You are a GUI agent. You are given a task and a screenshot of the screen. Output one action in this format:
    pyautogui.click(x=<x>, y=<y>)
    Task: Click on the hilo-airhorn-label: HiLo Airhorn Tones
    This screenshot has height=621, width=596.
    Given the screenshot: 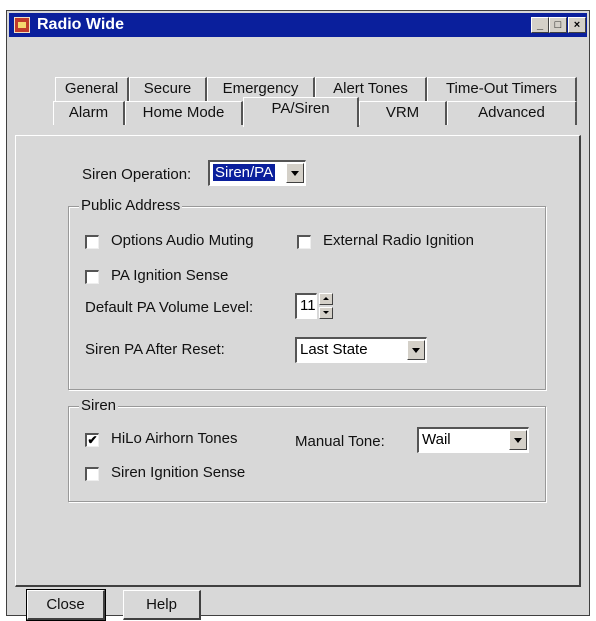 What is the action you would take?
    pyautogui.click(x=174, y=438)
    